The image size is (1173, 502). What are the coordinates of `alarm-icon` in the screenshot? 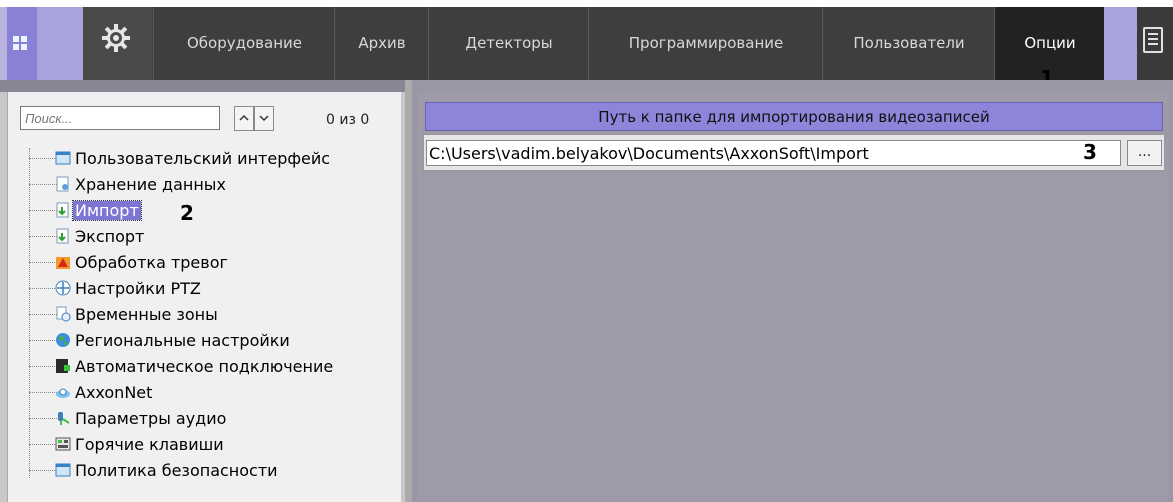 It's located at (63, 263).